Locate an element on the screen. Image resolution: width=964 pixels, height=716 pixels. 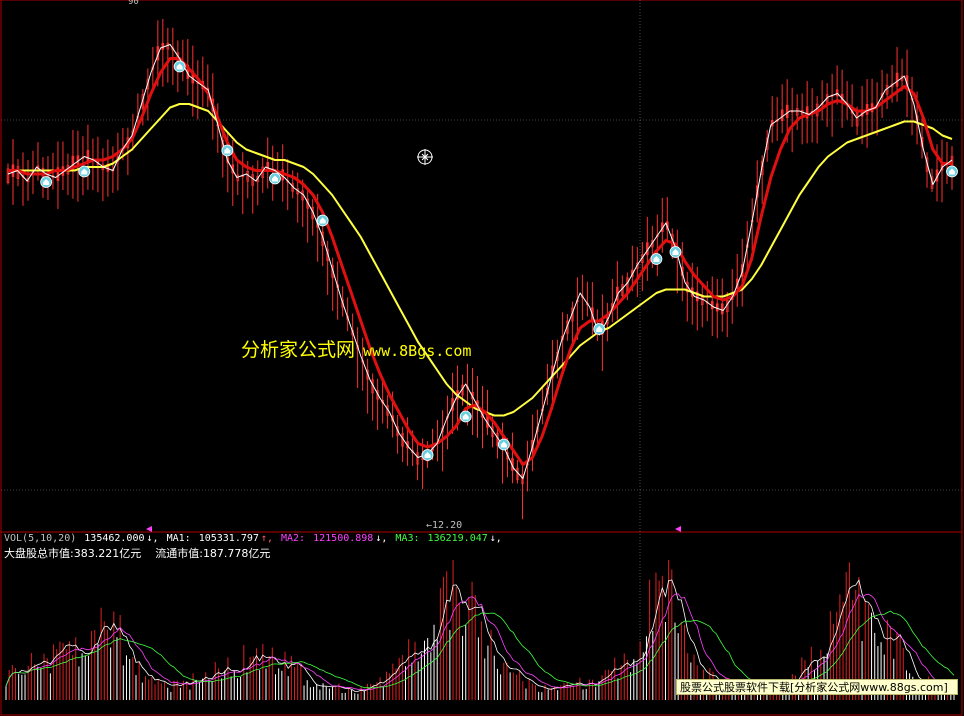
vol-arrow: ↓, is located at coordinates (152, 538).